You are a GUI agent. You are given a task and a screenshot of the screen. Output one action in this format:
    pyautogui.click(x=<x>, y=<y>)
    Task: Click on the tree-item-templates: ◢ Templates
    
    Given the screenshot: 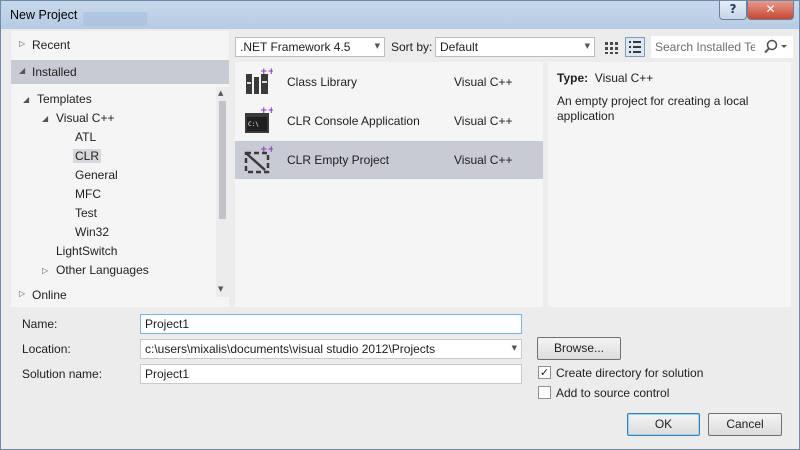 What is the action you would take?
    pyautogui.click(x=57, y=101)
    